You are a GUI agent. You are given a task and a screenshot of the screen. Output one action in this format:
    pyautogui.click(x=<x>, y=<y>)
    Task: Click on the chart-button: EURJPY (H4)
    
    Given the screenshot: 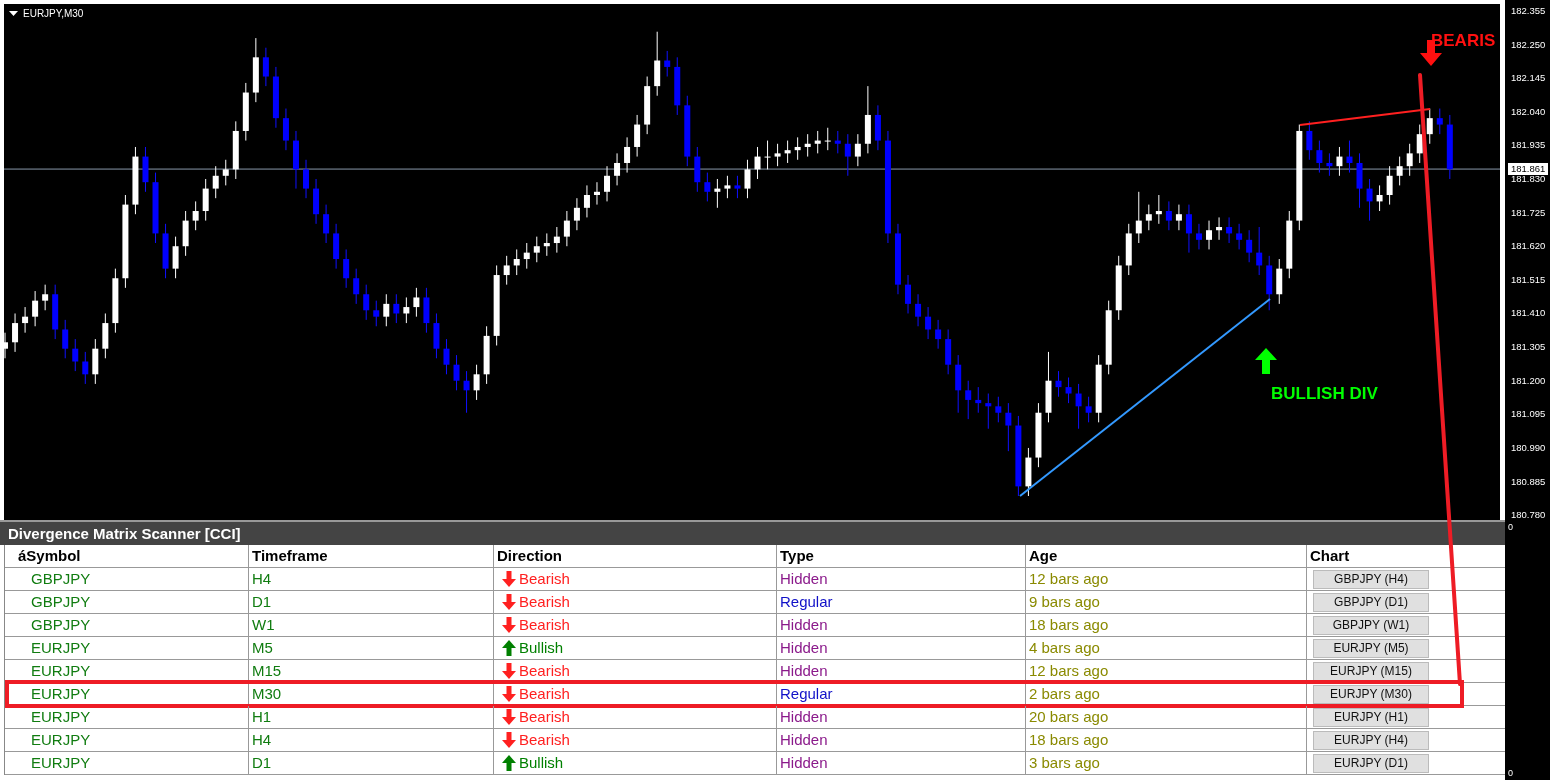 What is the action you would take?
    pyautogui.click(x=1371, y=740)
    